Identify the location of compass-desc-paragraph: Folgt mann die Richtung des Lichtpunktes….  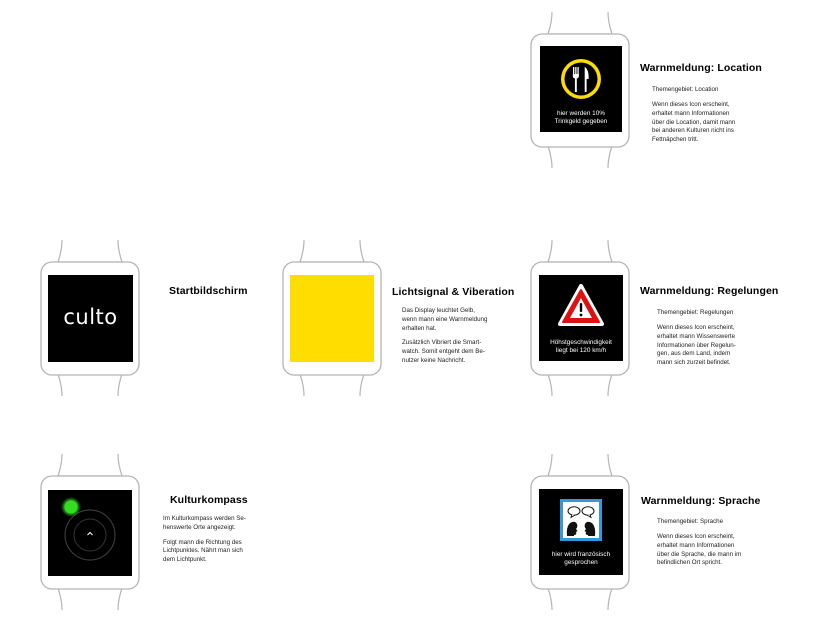
(203, 551).